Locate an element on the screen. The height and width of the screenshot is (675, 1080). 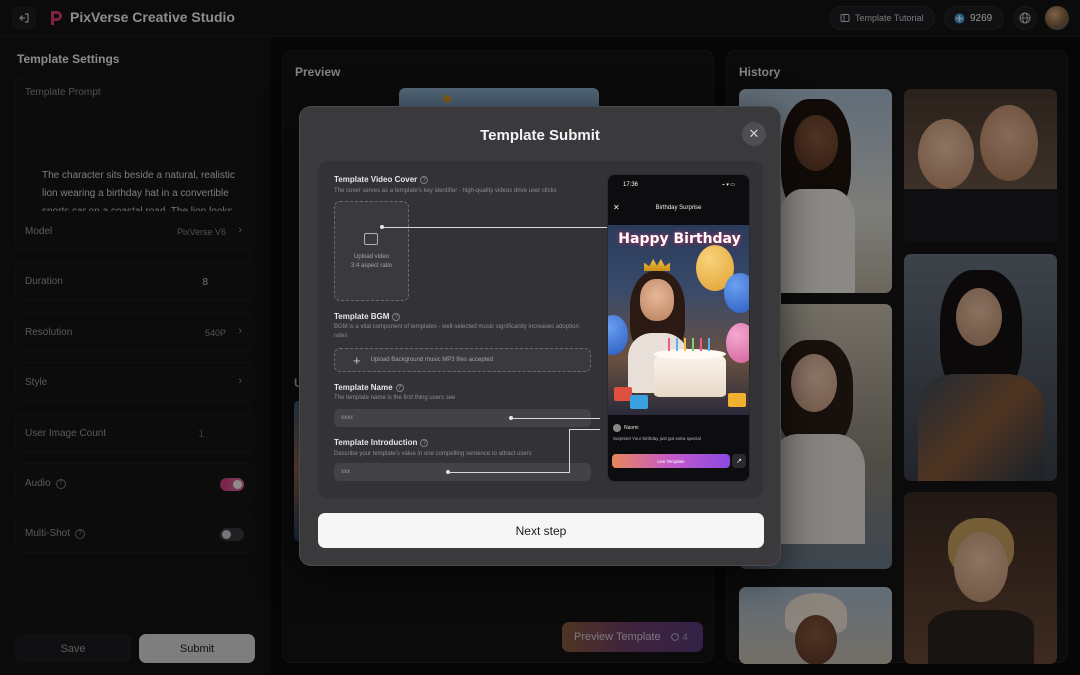
upload-text-1: Upload video is located at coordinates (371, 257).